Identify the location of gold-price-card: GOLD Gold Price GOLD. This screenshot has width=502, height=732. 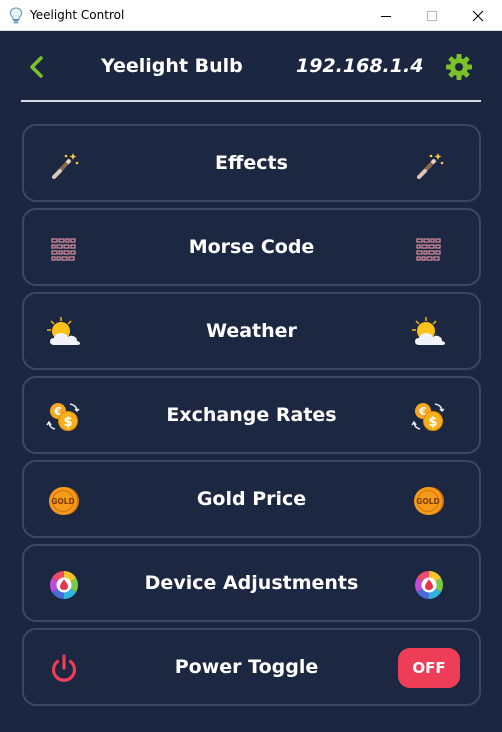
(251, 499).